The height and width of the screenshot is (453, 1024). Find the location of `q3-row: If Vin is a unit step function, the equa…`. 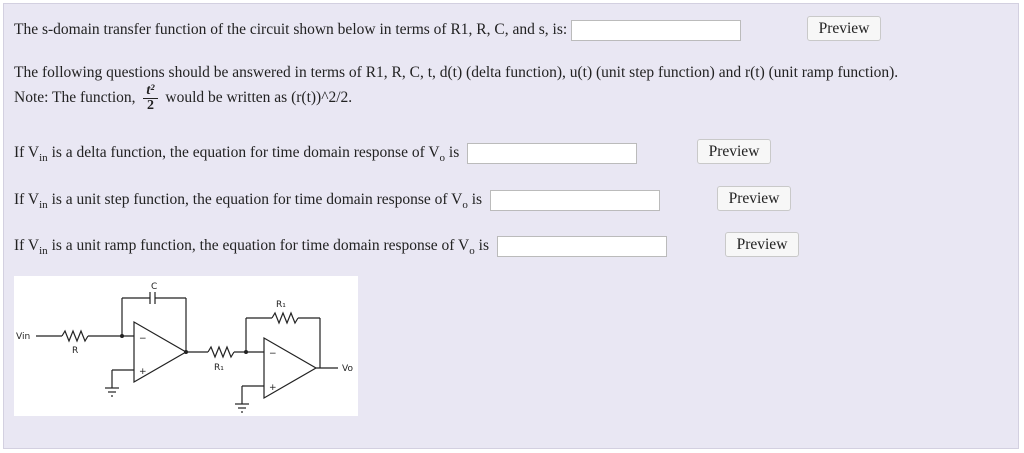

q3-row: If Vin is a unit step function, the equa… is located at coordinates (337, 200).